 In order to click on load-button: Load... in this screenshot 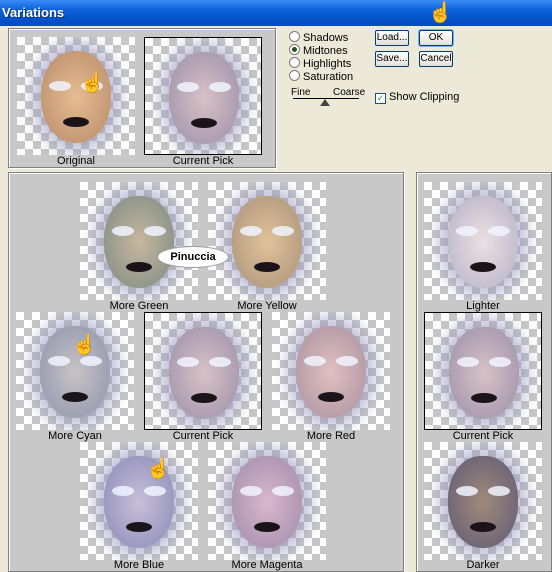, I will do `click(392, 38)`.